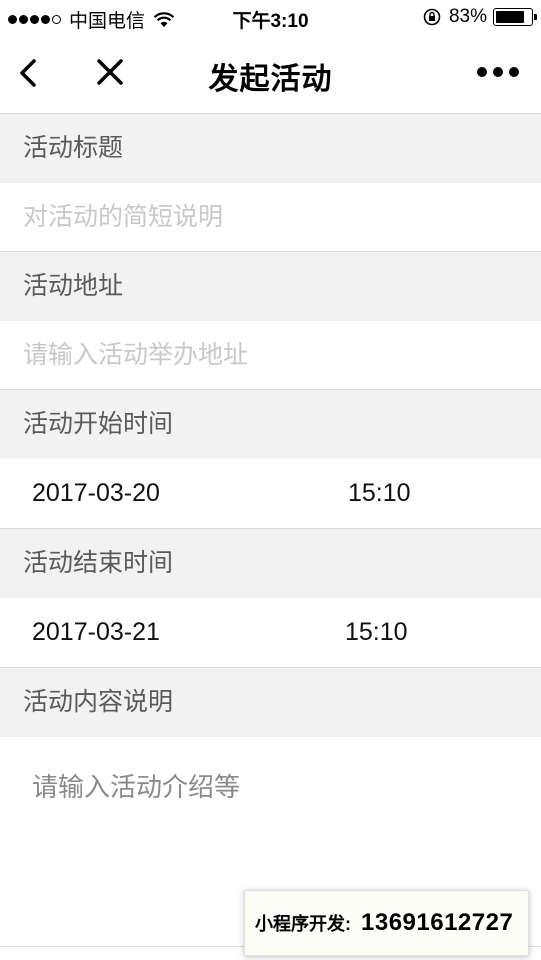  Describe the element at coordinates (270, 18) in the screenshot. I see `status-bar: 中国电信 下午3:10 83%` at that location.